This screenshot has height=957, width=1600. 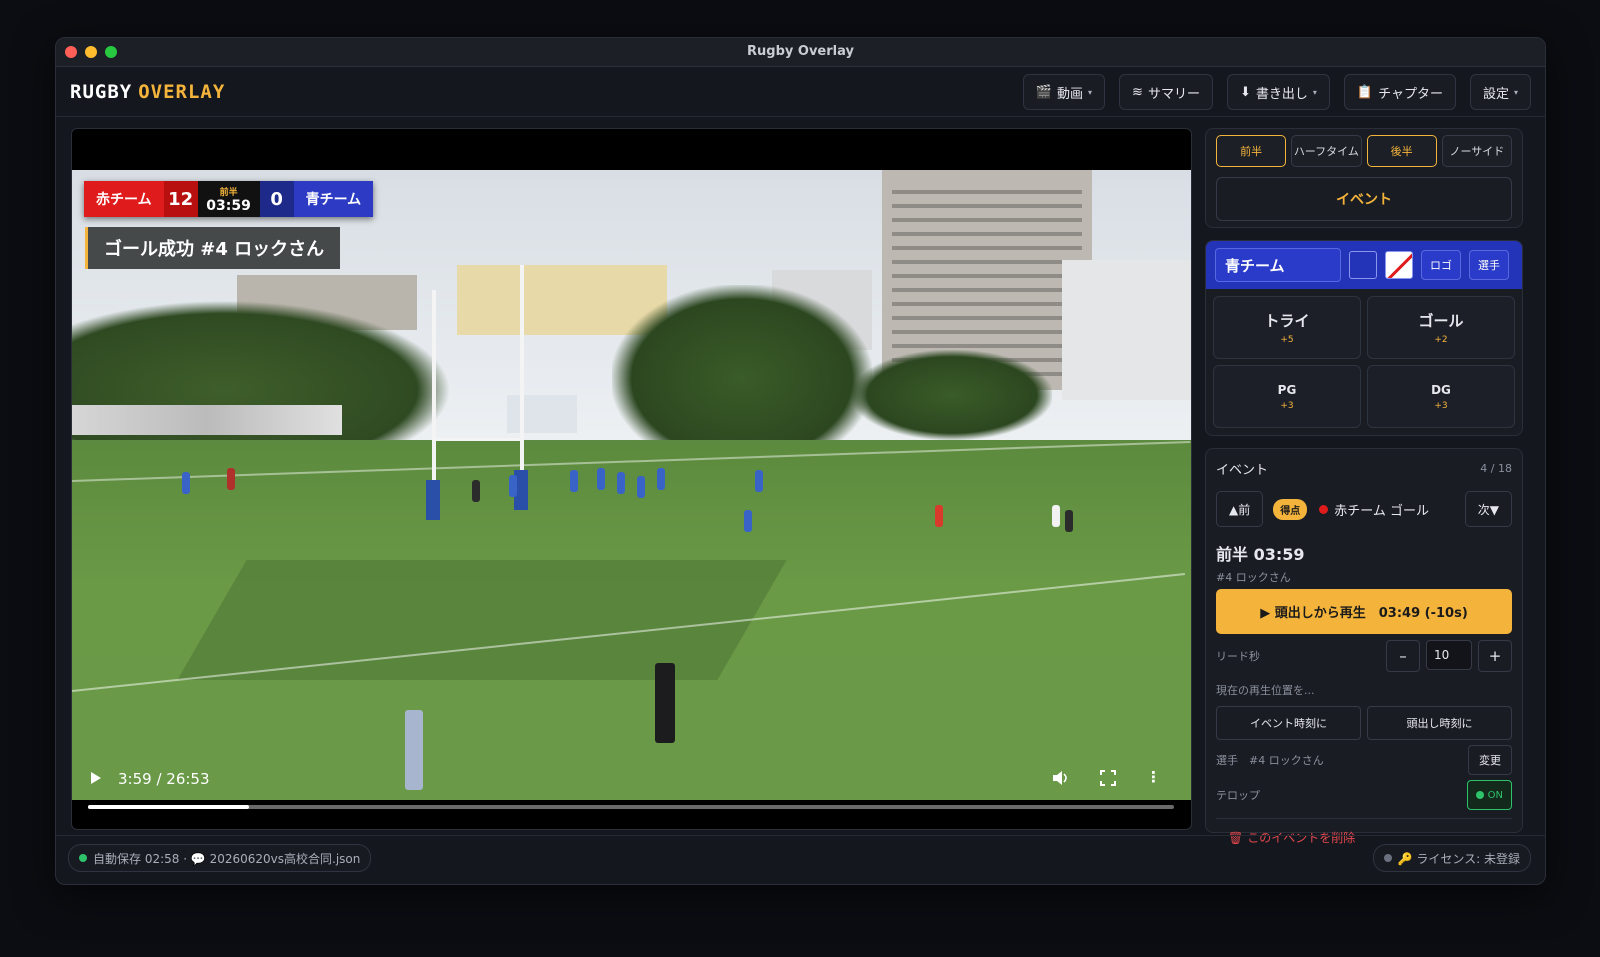 I want to click on clipboard-icon: 📋, so click(x=1365, y=92).